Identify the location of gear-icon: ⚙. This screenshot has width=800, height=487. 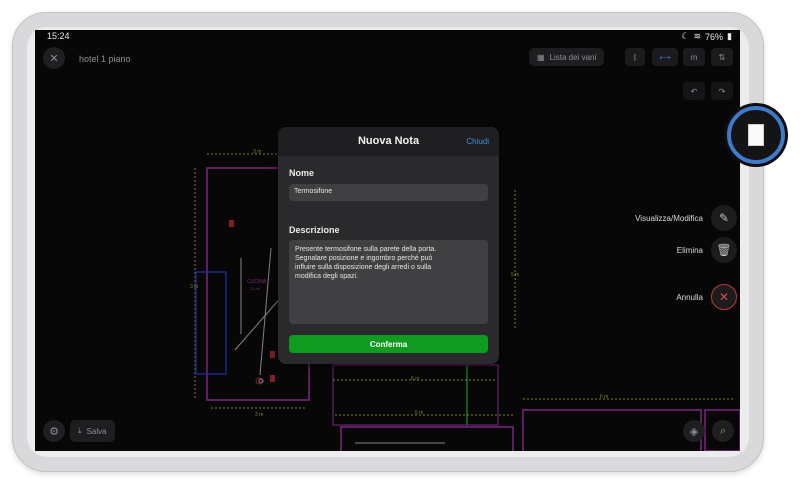
(54, 431).